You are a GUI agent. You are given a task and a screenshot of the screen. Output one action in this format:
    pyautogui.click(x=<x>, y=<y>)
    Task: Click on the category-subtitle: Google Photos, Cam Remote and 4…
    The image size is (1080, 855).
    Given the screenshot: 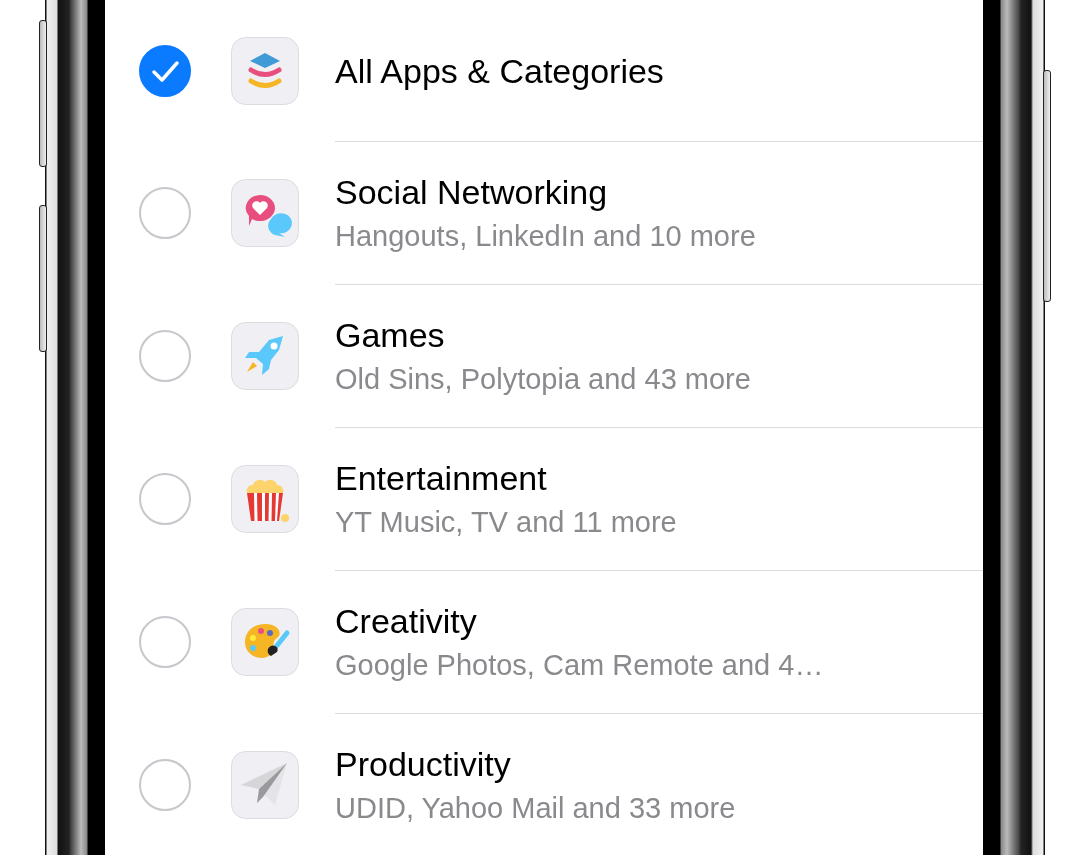 What is the action you would take?
    pyautogui.click(x=580, y=665)
    